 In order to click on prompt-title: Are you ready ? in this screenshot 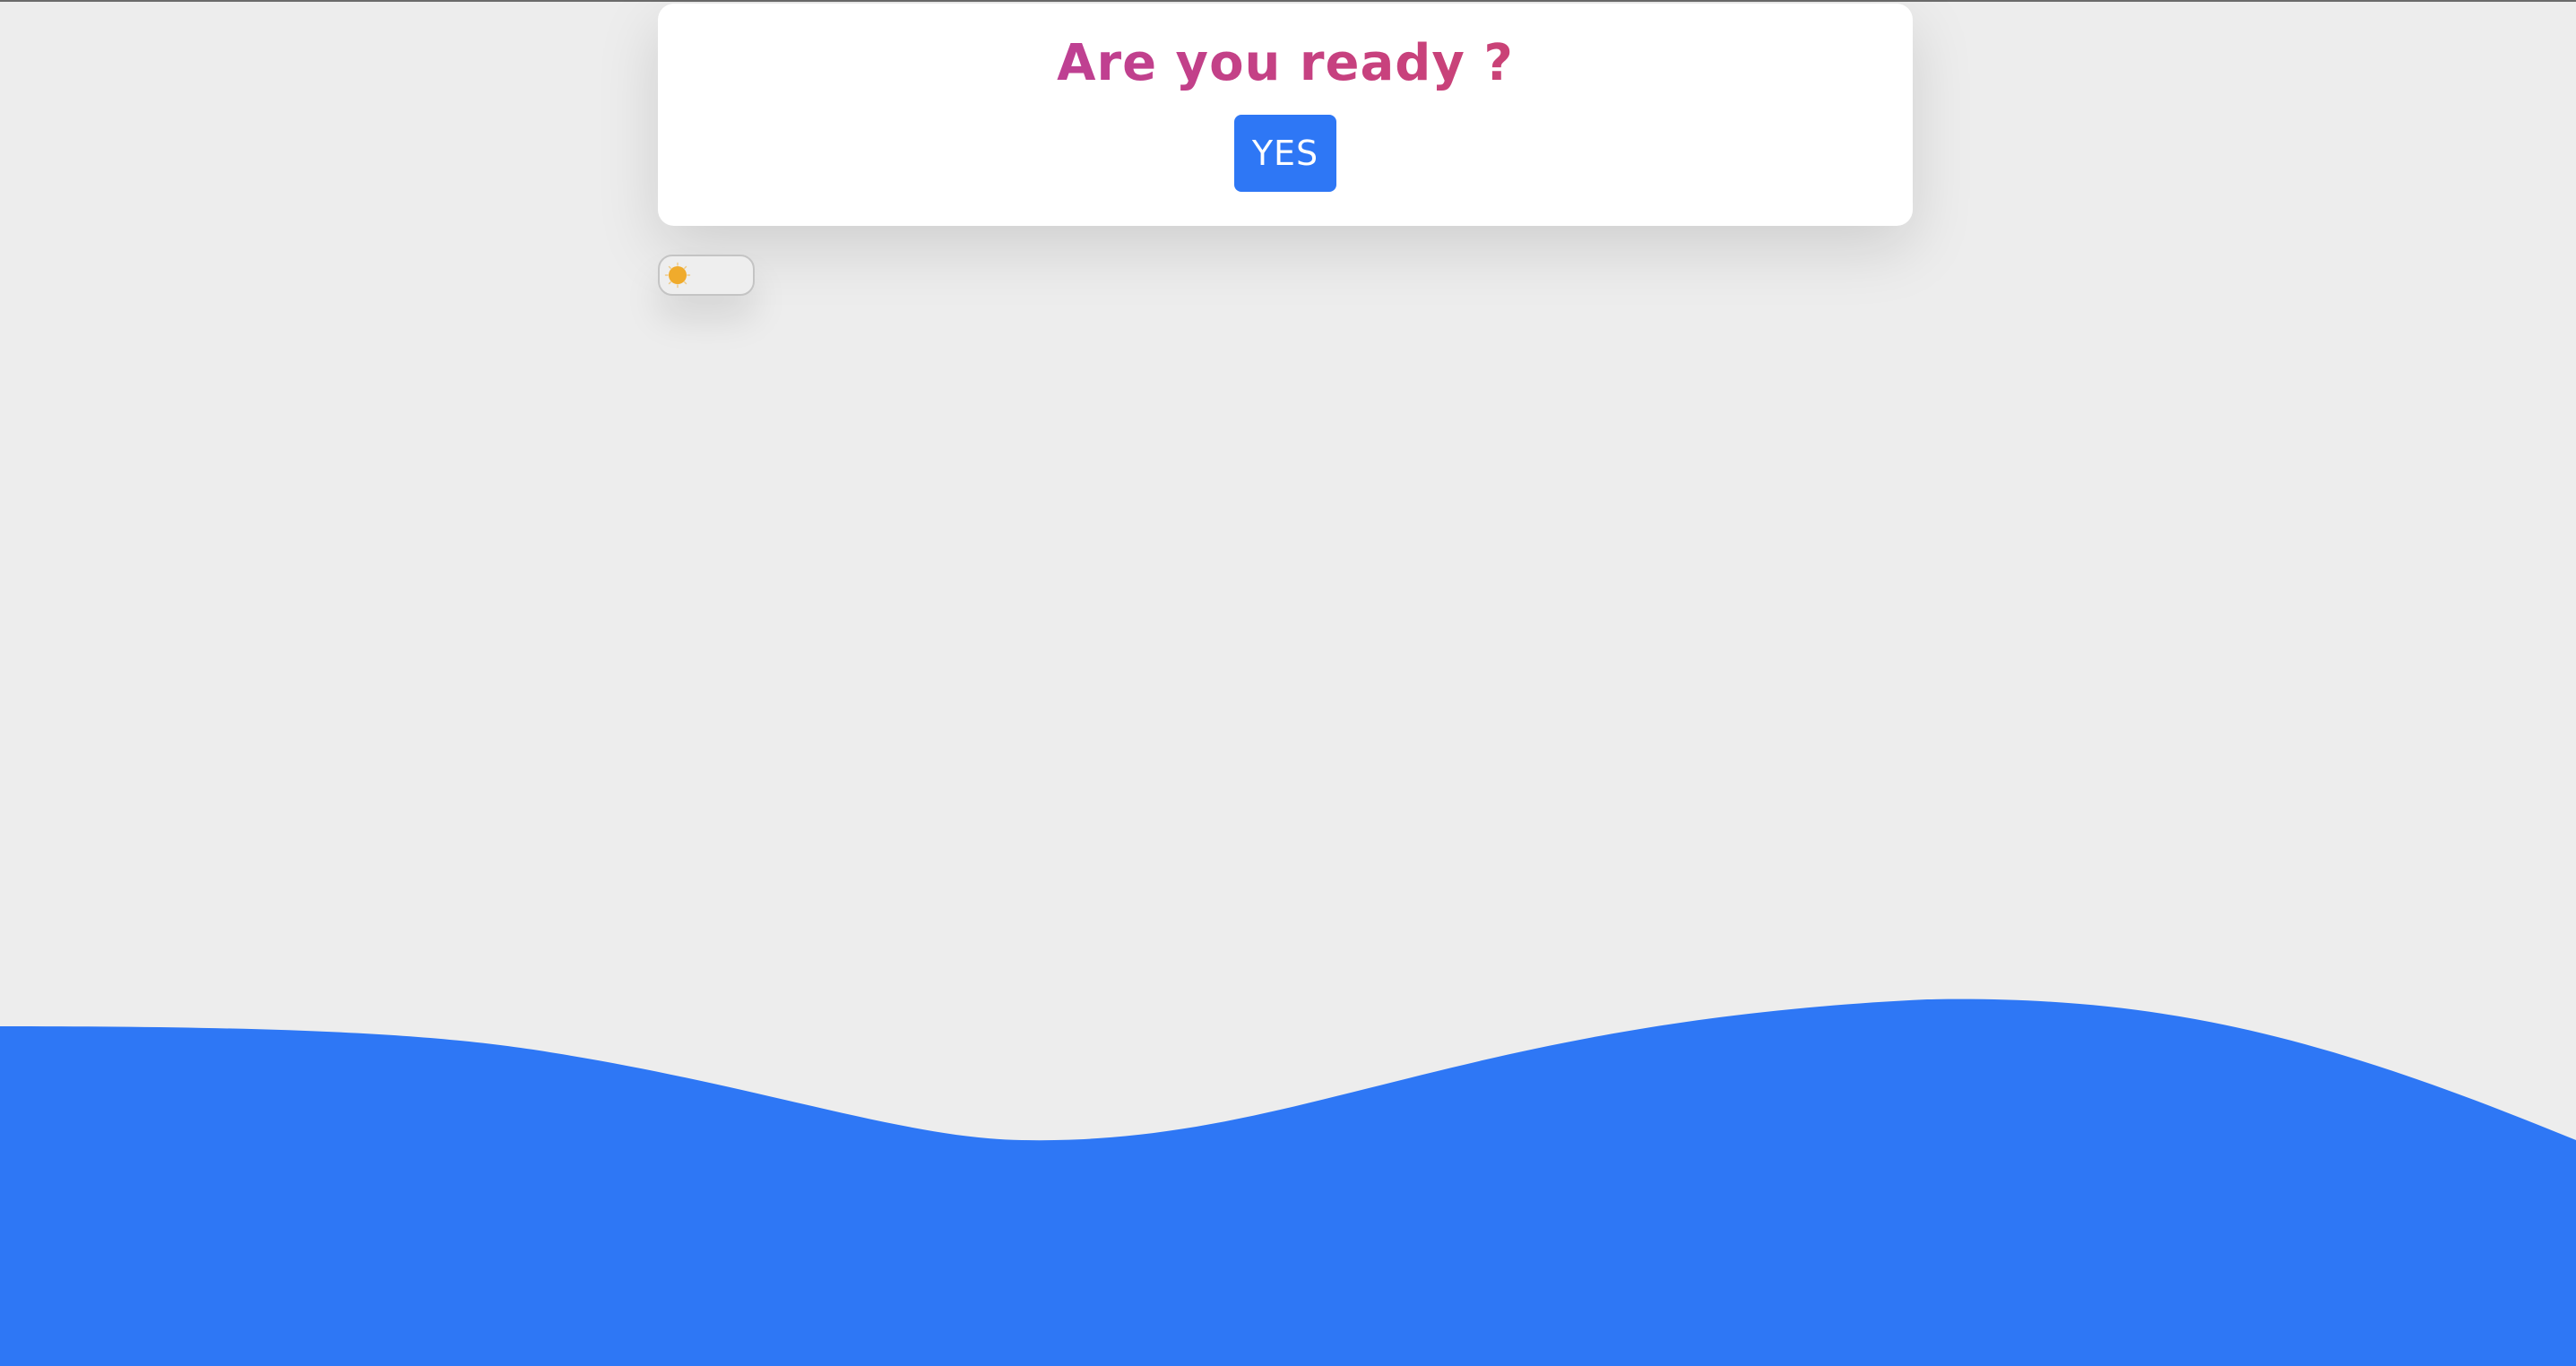, I will do `click(1285, 64)`.